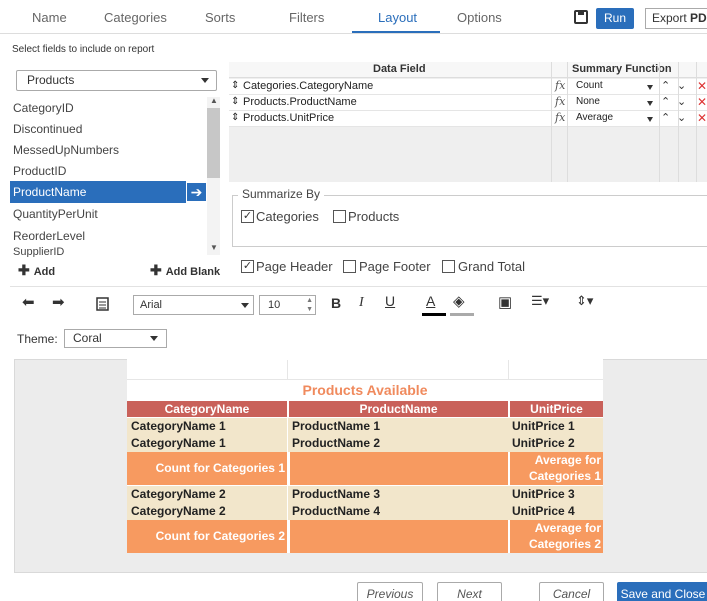 The image size is (707, 601). Describe the element at coordinates (213, 143) in the screenshot. I see `scroll-thumb` at that location.